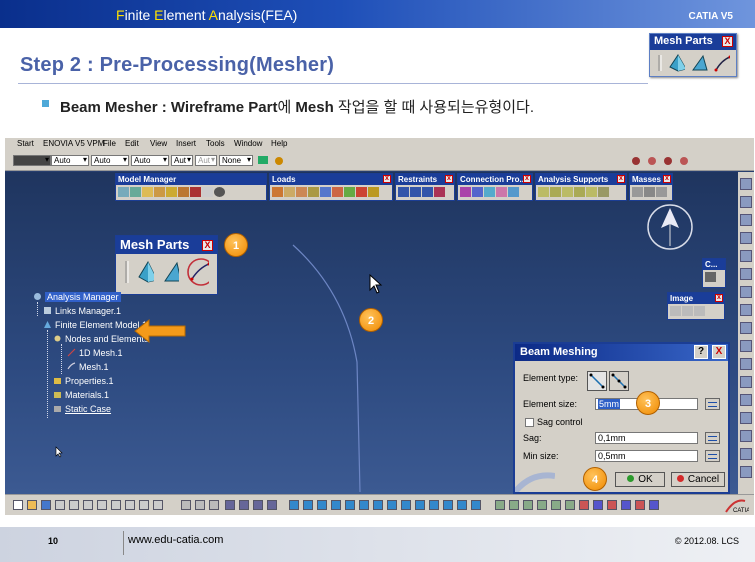 This screenshot has height=562, width=755. What do you see at coordinates (83, 382) in the screenshot?
I see `tree-properties: Properties.1` at bounding box center [83, 382].